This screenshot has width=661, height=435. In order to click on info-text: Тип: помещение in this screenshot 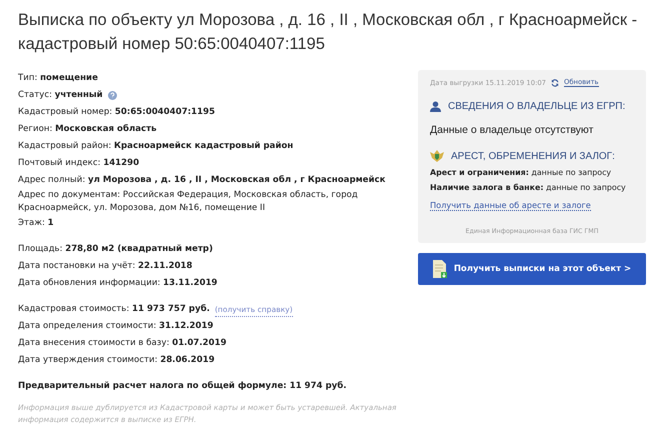, I will do `click(58, 78)`.